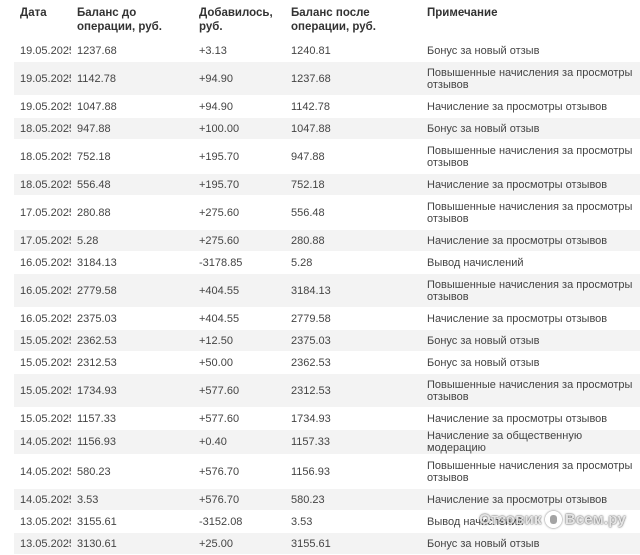 This screenshot has width=640, height=555. I want to click on cell-balance-after: 280.88, so click(353, 240).